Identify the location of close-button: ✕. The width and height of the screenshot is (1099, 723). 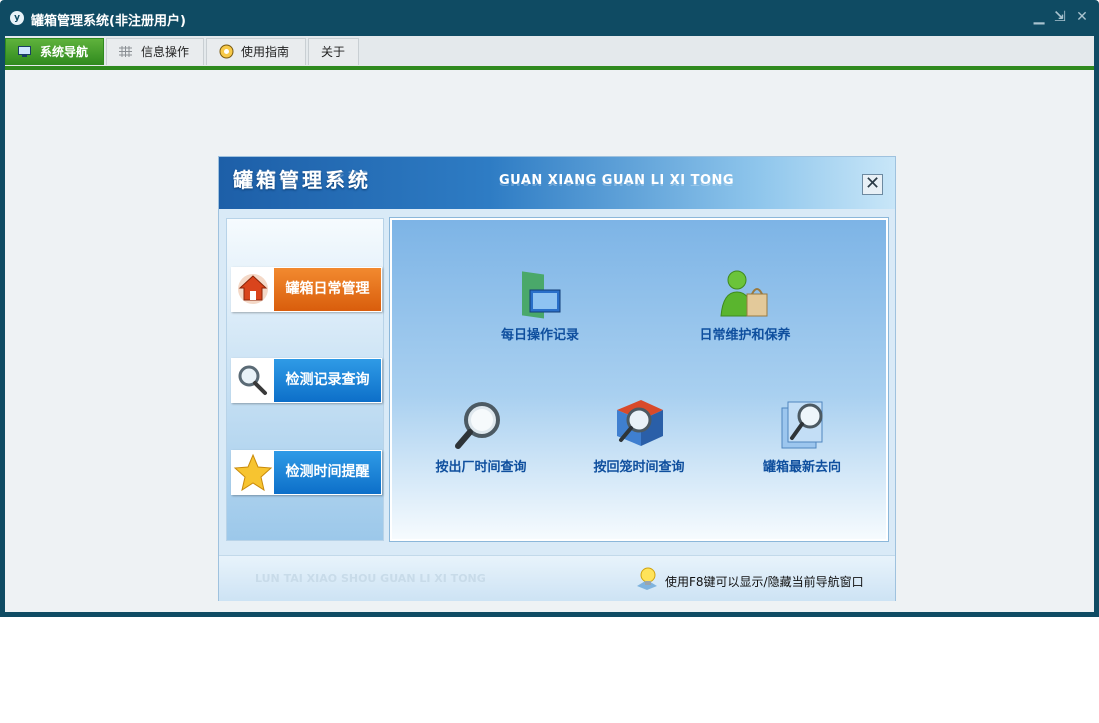
(1082, 17).